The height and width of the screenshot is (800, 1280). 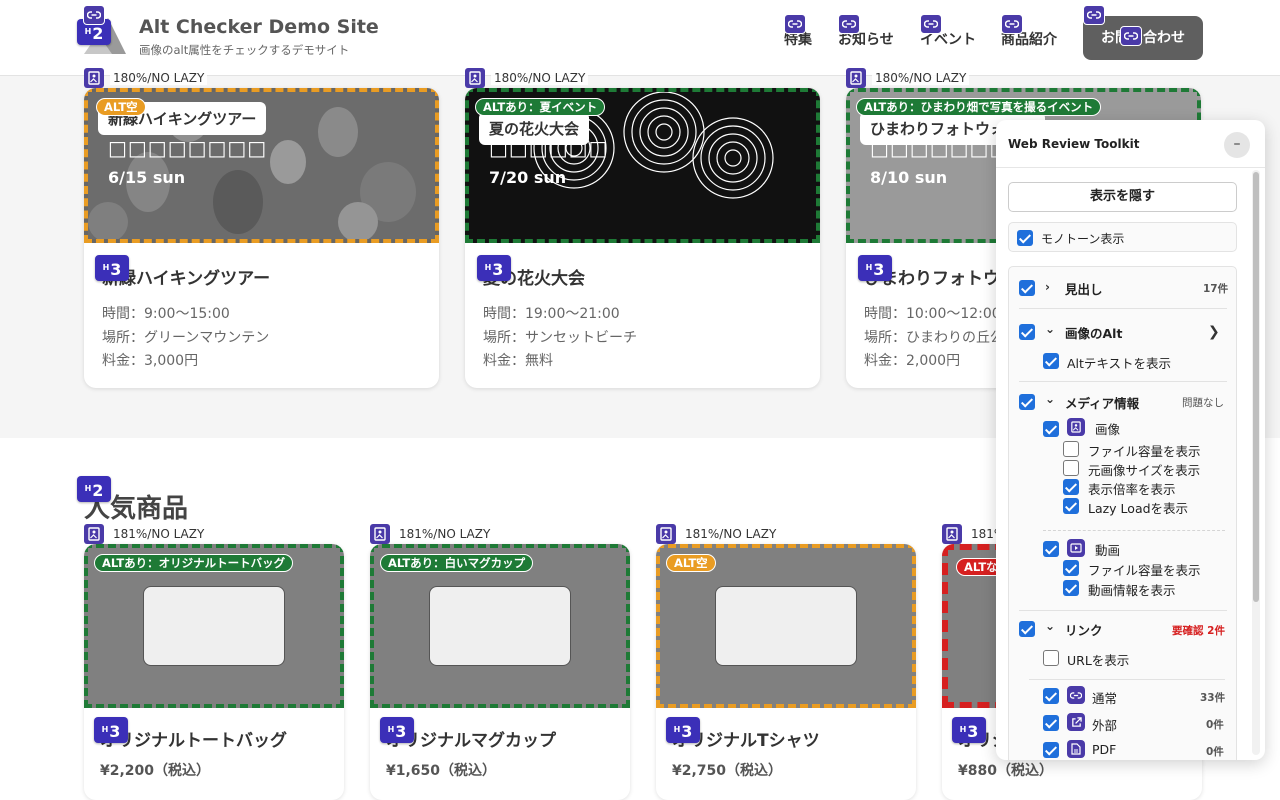 What do you see at coordinates (155, 771) in the screenshot?
I see `product-price: ¥2,200（税込）` at bounding box center [155, 771].